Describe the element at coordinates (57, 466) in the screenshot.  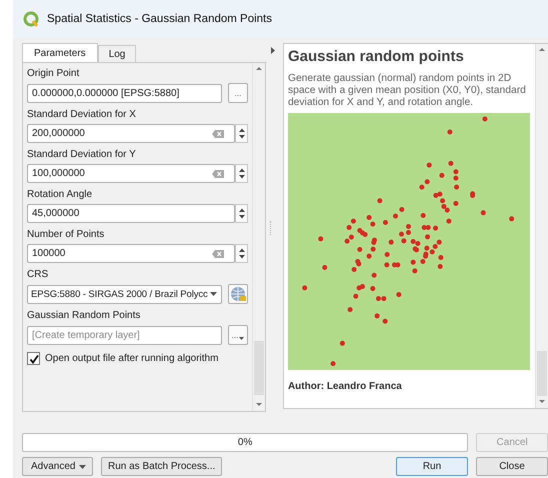
I see `advanced-button: Advanced` at that location.